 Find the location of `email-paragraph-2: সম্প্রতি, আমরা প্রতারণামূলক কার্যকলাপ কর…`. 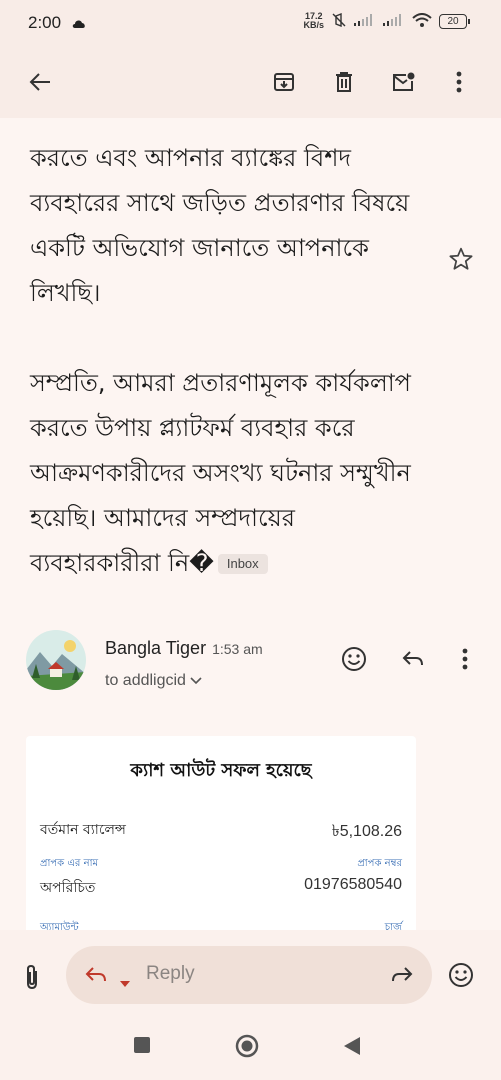

email-paragraph-2: সম্প্রতি, আমরা প্রতারণামূলক কার্যকলাপ কর… is located at coordinates (220, 473).